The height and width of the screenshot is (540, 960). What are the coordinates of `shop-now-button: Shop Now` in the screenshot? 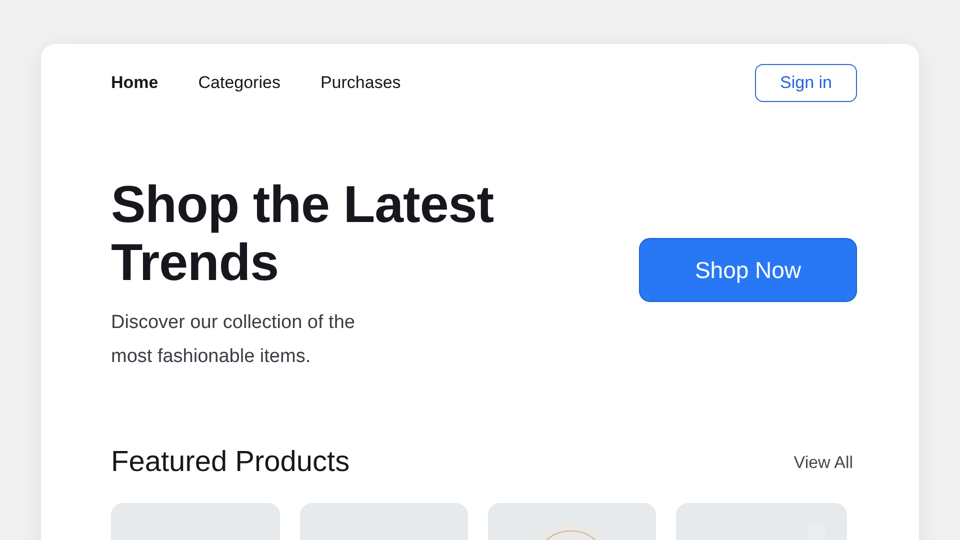 It's located at (748, 270).